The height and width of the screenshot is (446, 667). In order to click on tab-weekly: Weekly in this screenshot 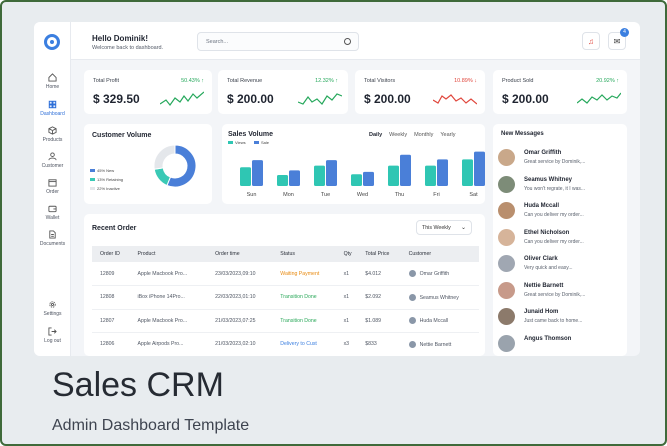, I will do `click(398, 135)`.